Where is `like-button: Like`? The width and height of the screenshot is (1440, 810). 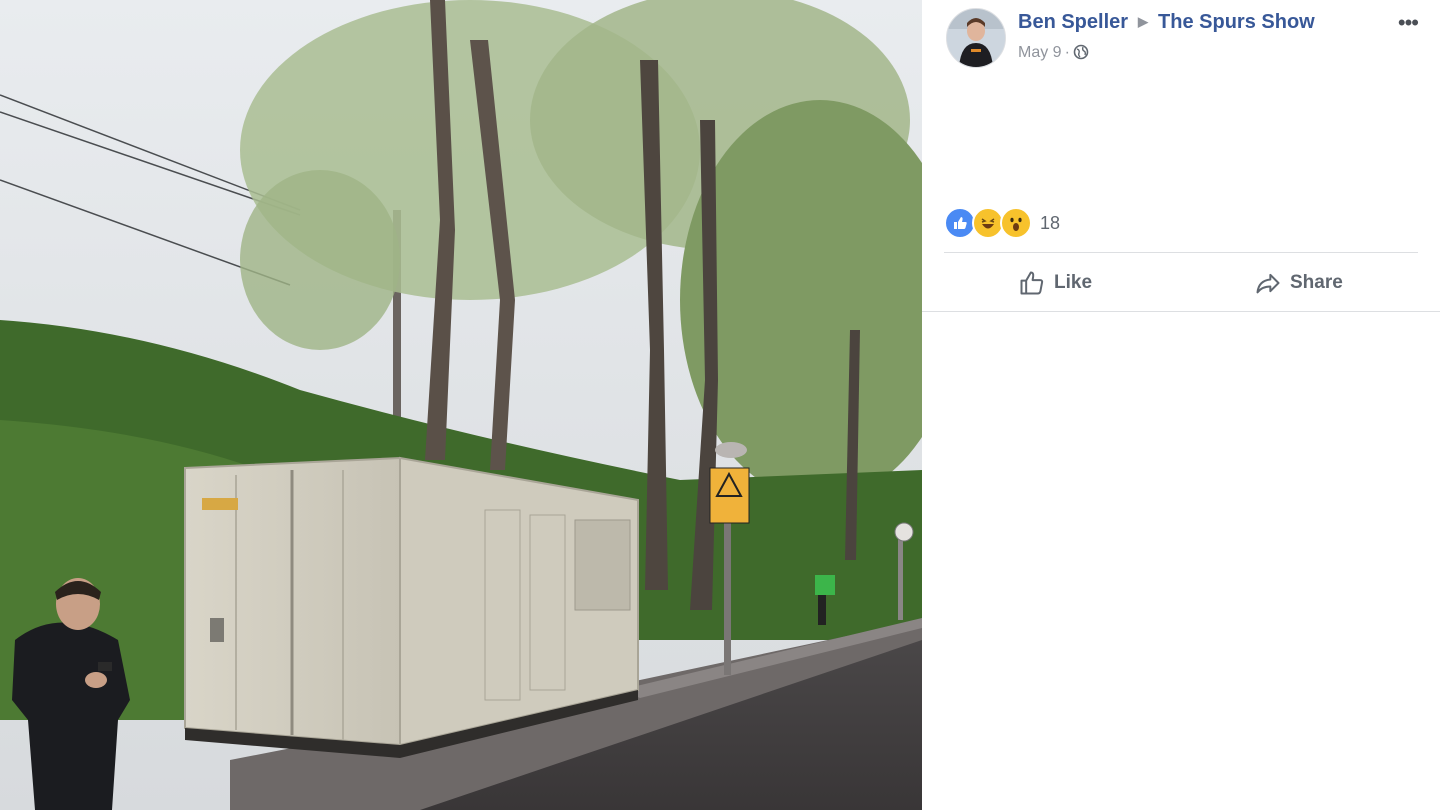 like-button: Like is located at coordinates (1055, 283).